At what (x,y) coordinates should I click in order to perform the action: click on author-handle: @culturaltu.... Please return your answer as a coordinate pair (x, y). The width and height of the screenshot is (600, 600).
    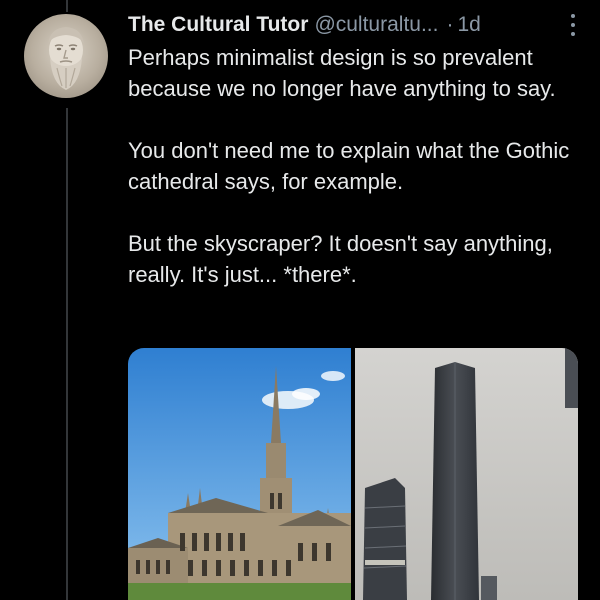
    Looking at the image, I should click on (376, 25).